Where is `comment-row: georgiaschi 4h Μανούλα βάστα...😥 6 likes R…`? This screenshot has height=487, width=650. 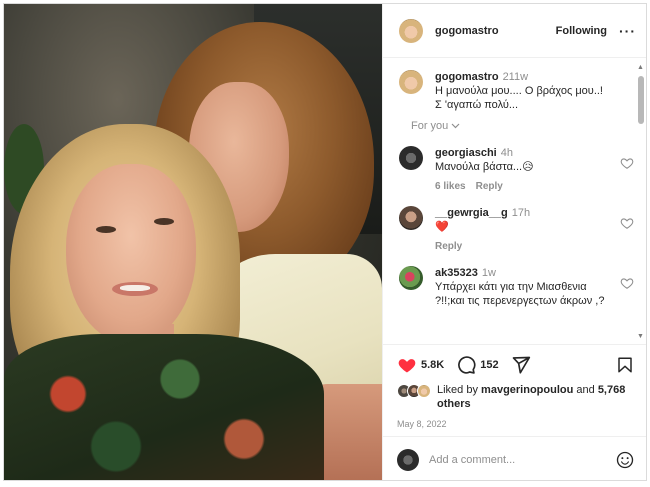 comment-row: georgiaschi 4h Μανούλα βάστα...😥 6 likes R… is located at coordinates (516, 170).